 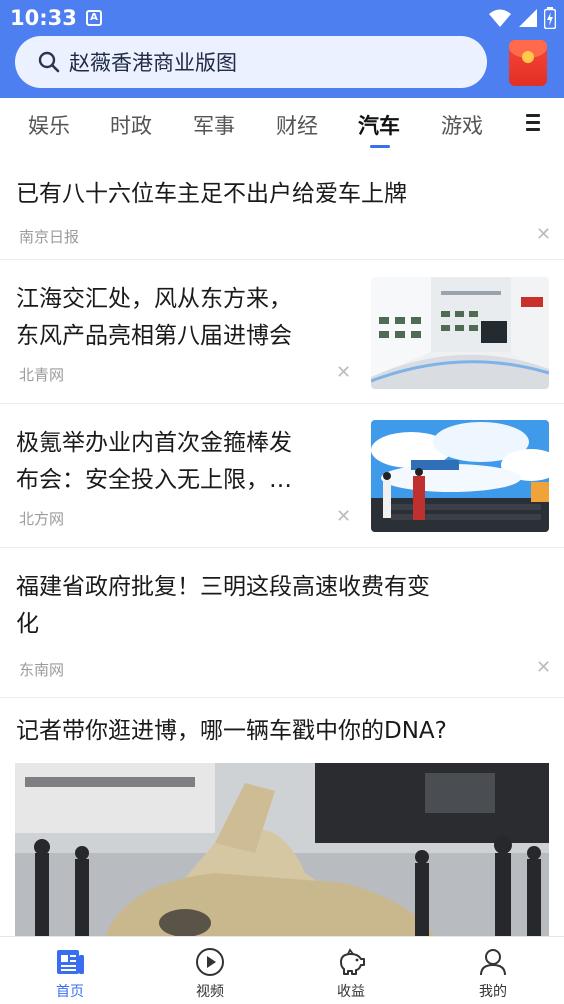 I want to click on search-bar: 赵薇香港商业版图, so click(x=251, y=62).